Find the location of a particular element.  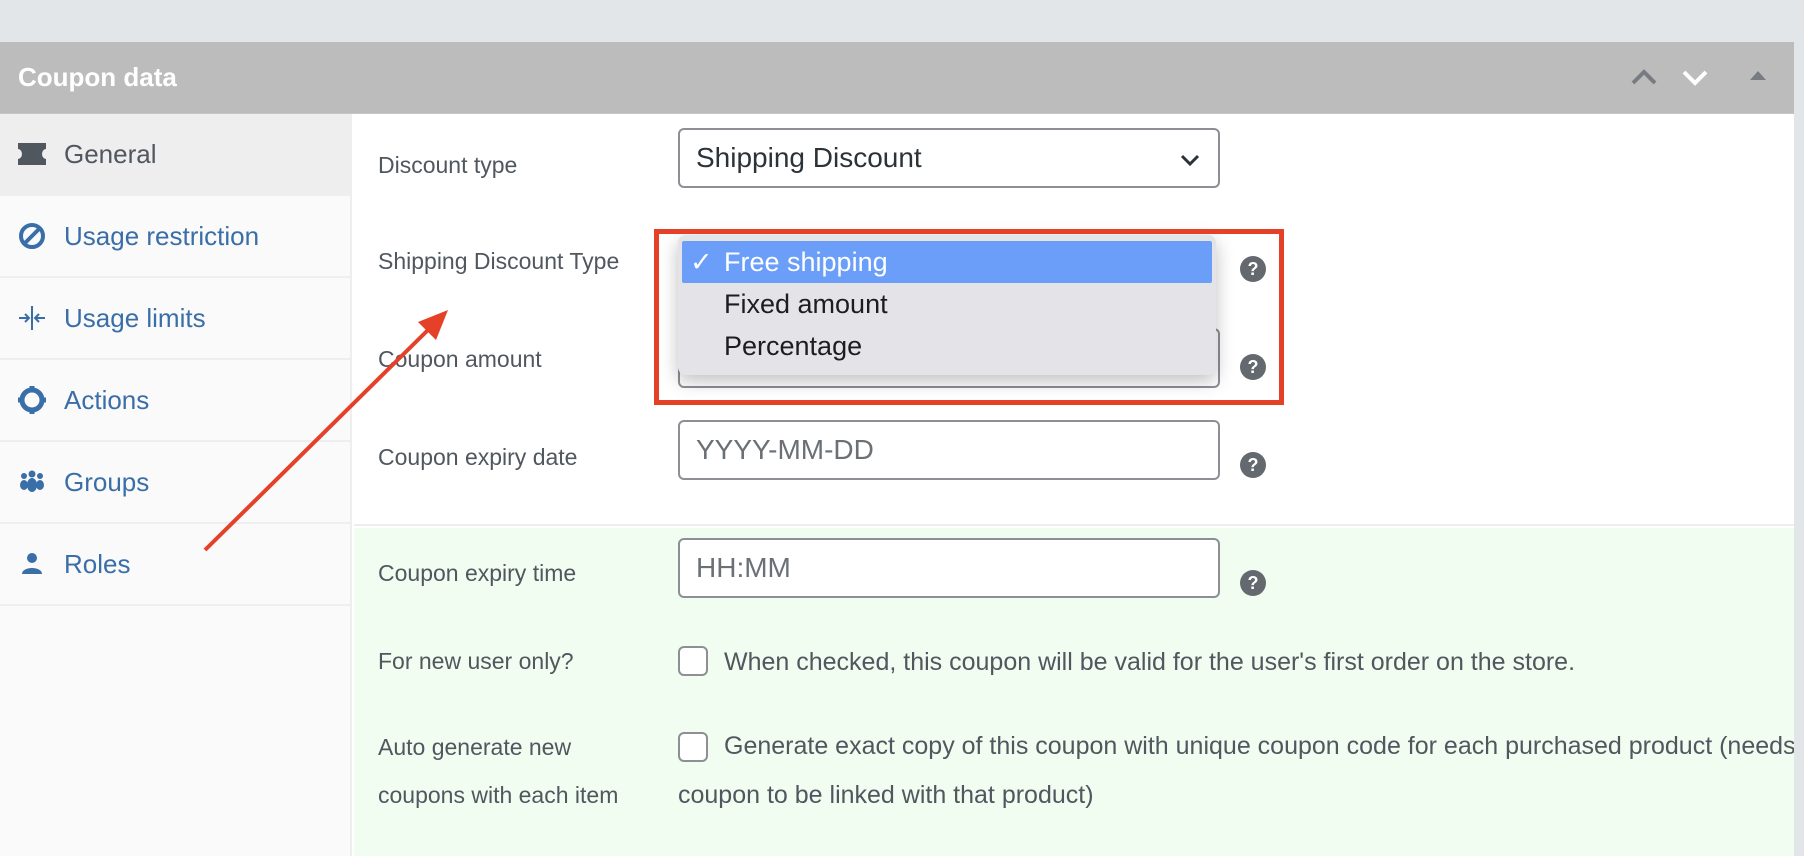

tab-roles: Roles is located at coordinates (175, 565).